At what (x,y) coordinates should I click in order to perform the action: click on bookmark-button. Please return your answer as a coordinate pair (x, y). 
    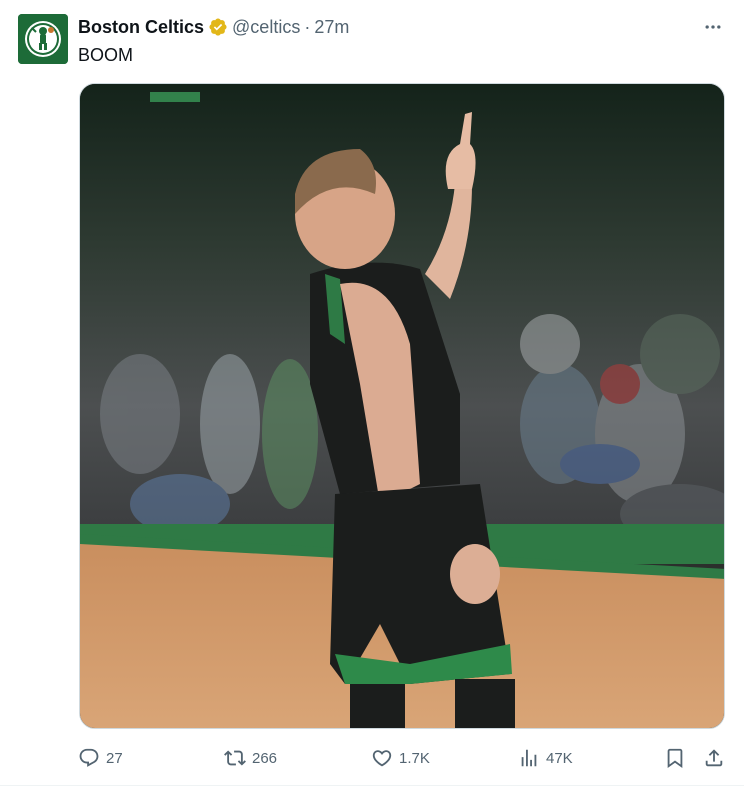
    Looking at the image, I should click on (675, 758).